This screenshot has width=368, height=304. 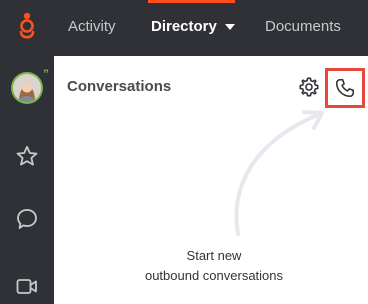 I want to click on gear-icon, so click(x=309, y=87).